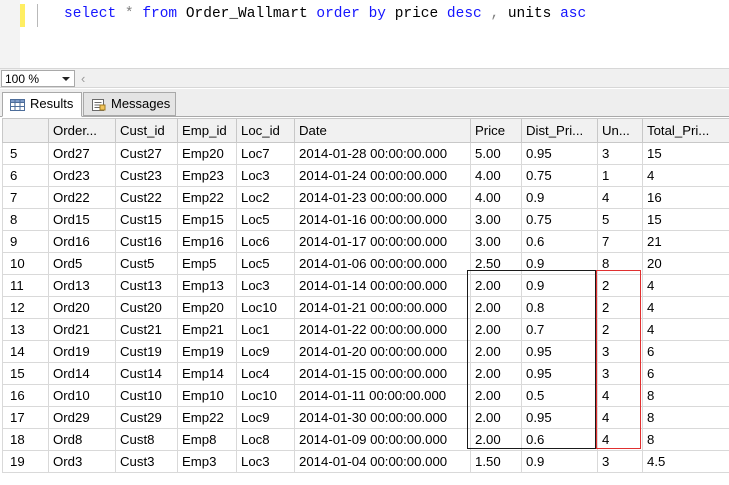  Describe the element at coordinates (146, 351) in the screenshot. I see `grid-cell: Cust19` at that location.